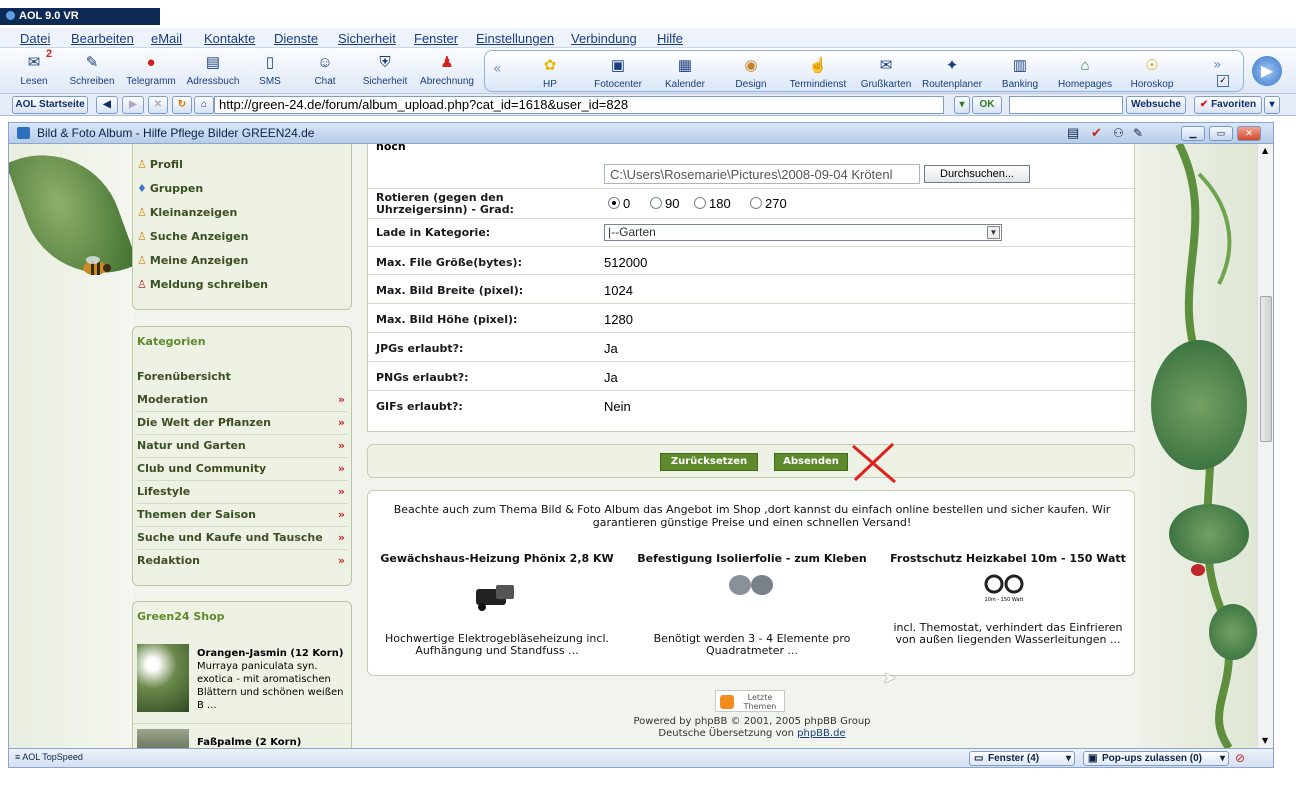  What do you see at coordinates (270, 68) in the screenshot?
I see `toolbar-sms: ▯ SMS` at bounding box center [270, 68].